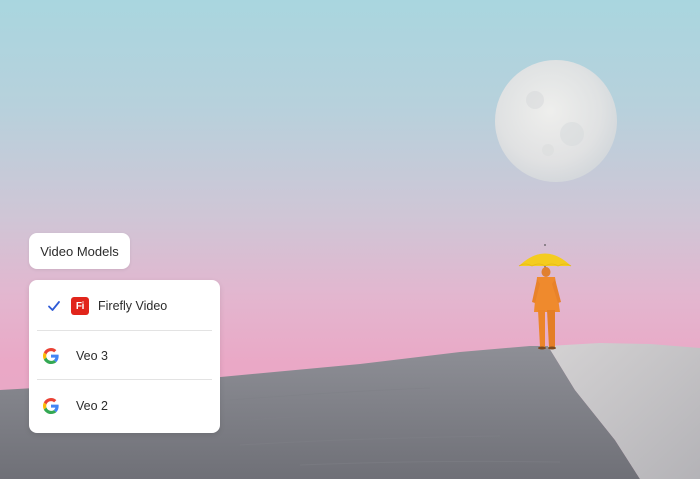  Describe the element at coordinates (92, 356) in the screenshot. I see `model-label: Veo 3` at that location.